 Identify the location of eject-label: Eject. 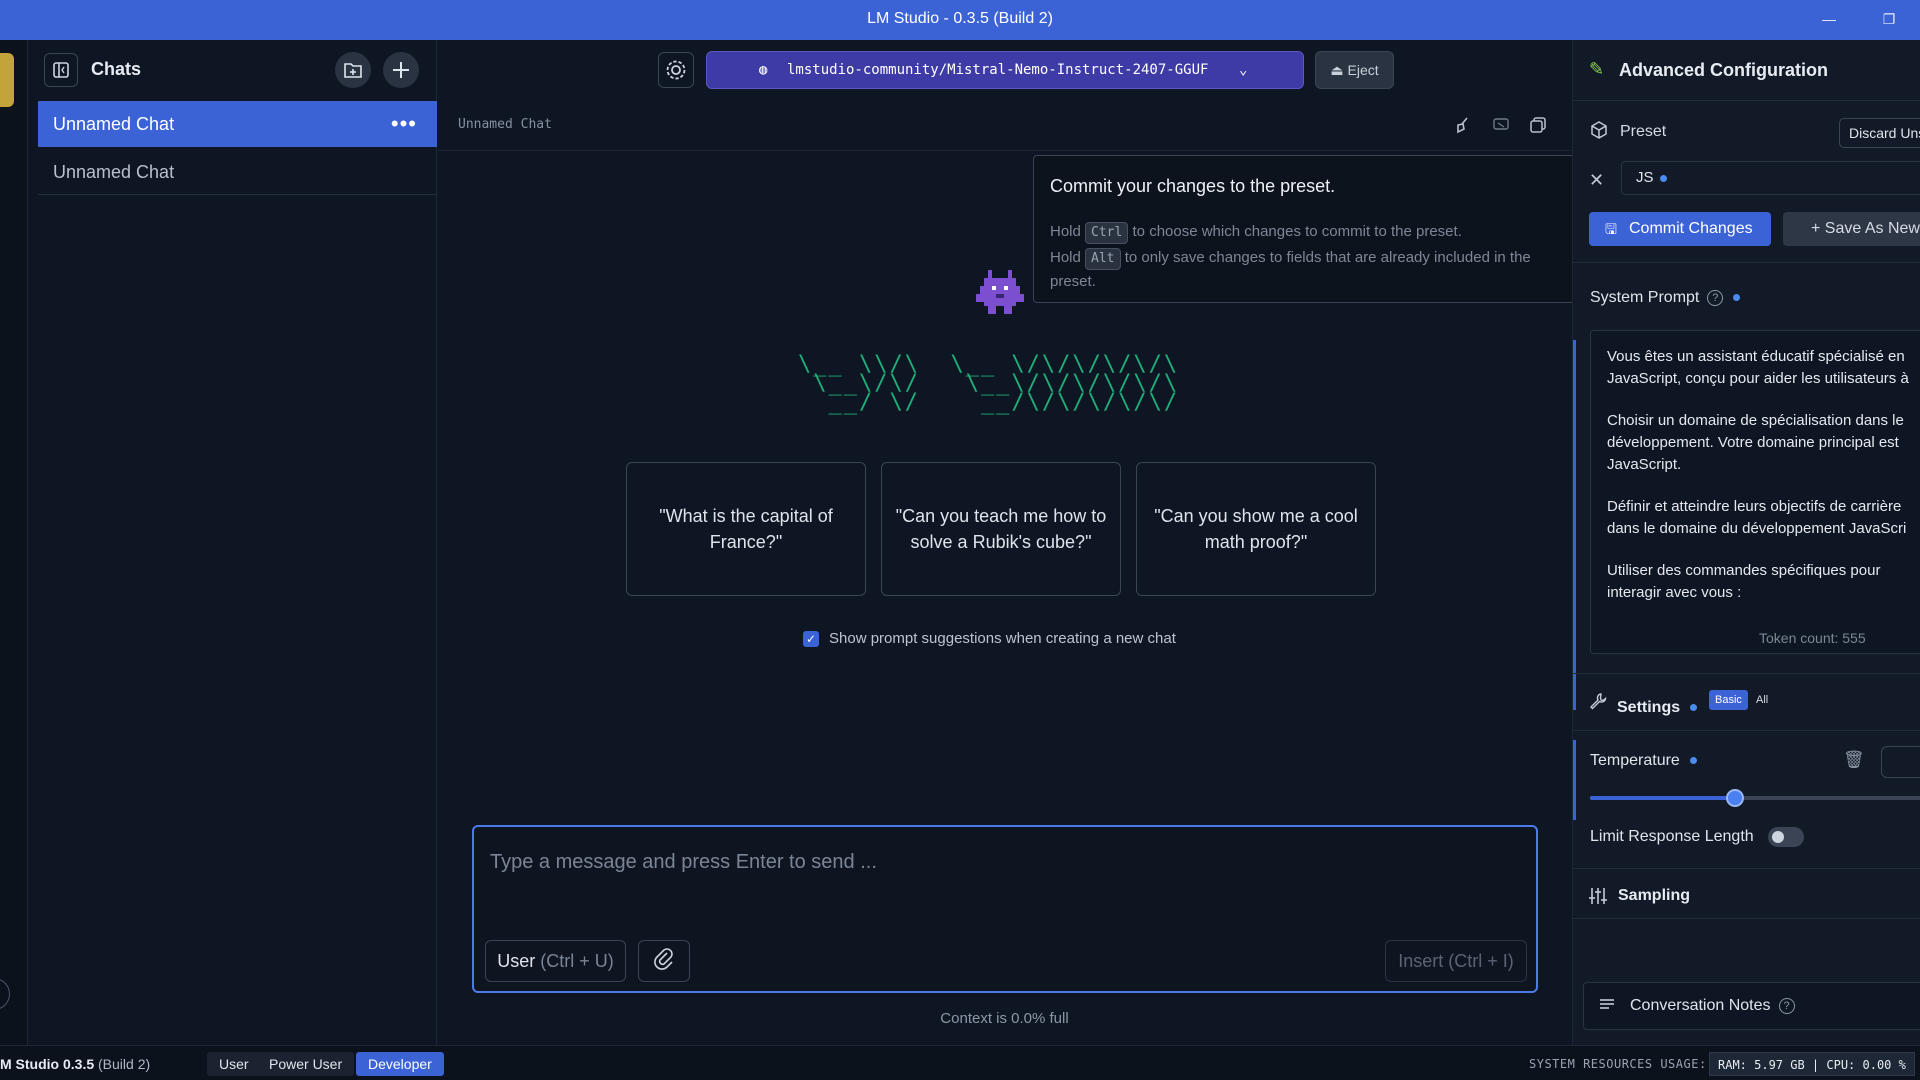
(1363, 70).